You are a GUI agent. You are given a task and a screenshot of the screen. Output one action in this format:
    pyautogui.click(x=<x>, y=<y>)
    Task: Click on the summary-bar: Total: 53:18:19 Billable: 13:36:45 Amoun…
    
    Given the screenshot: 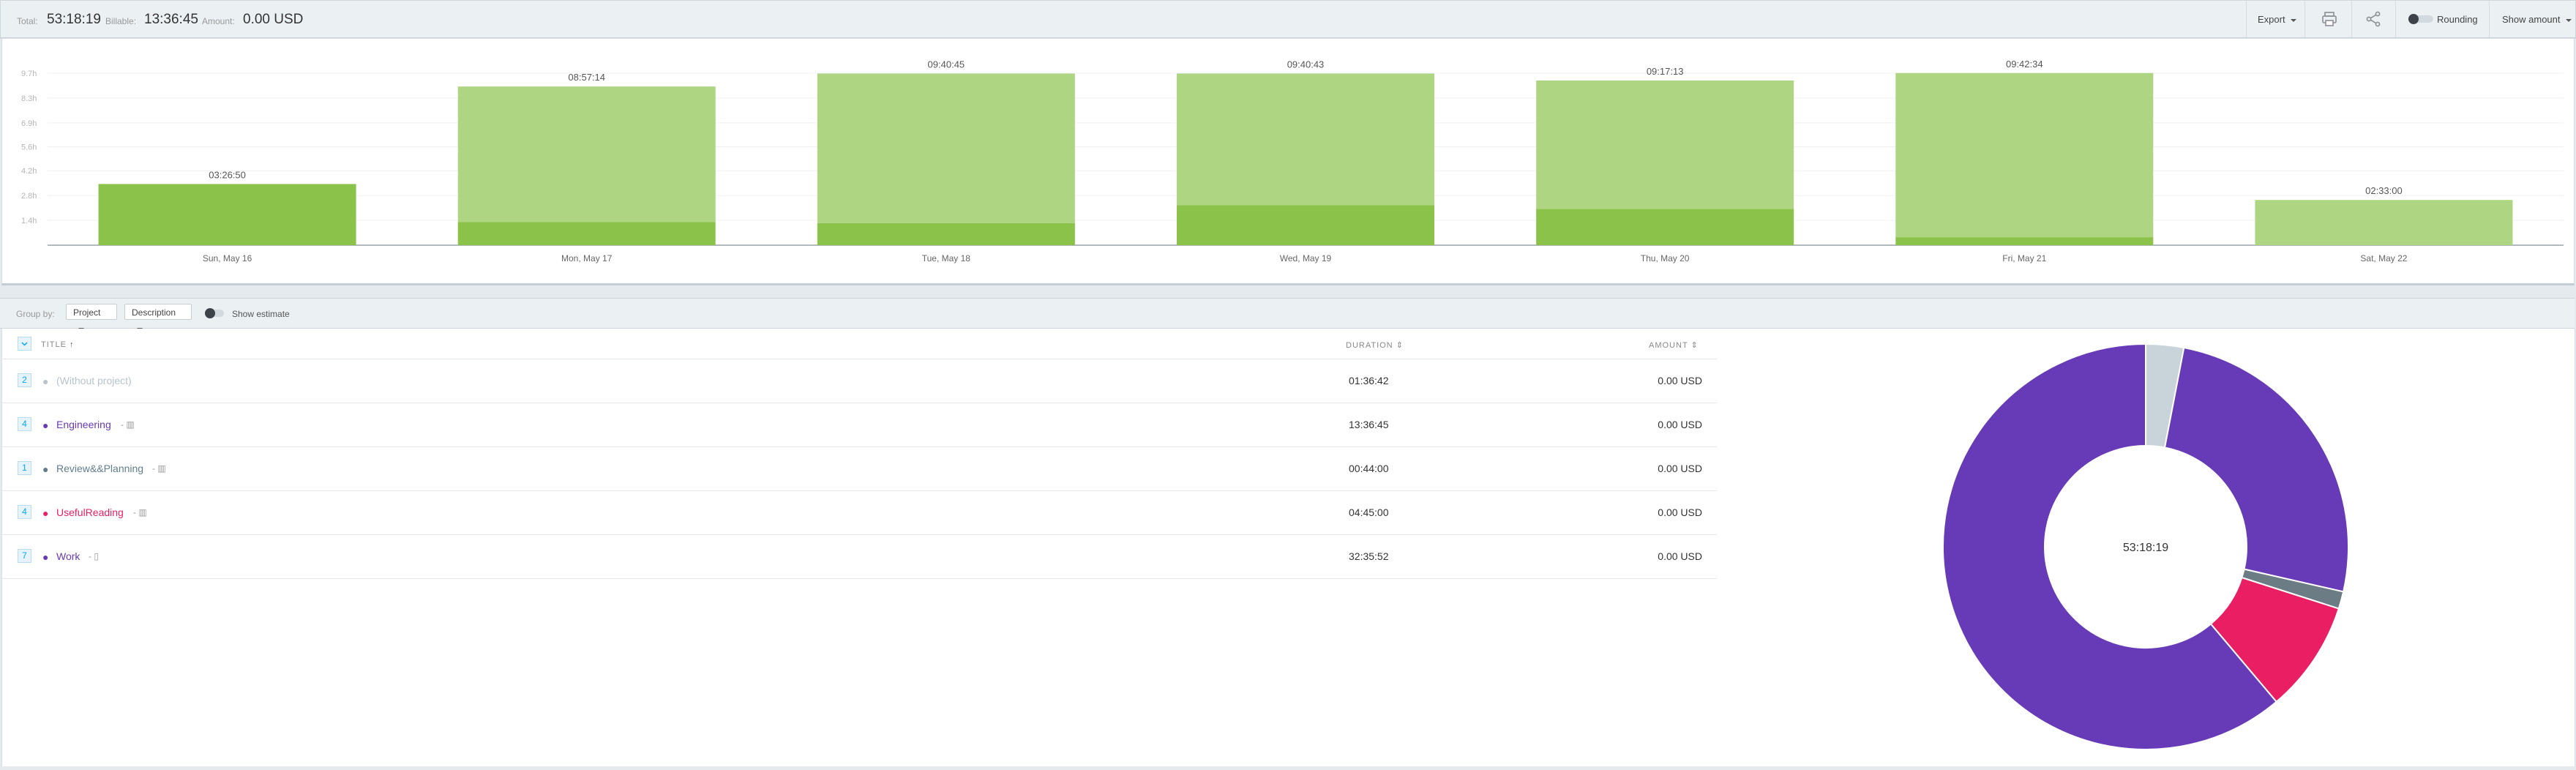 What is the action you would take?
    pyautogui.click(x=1288, y=19)
    